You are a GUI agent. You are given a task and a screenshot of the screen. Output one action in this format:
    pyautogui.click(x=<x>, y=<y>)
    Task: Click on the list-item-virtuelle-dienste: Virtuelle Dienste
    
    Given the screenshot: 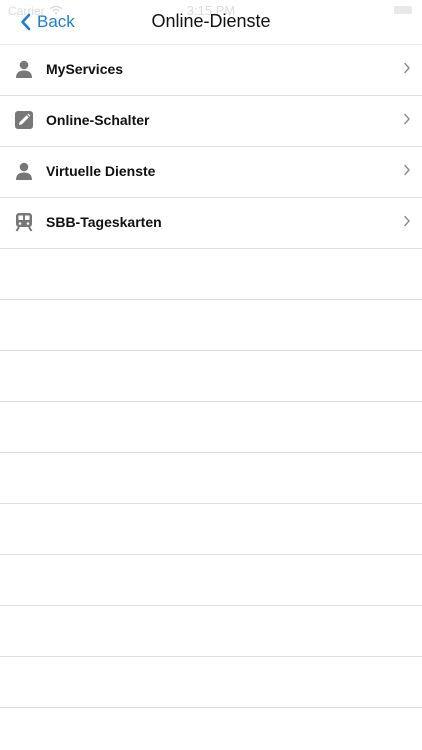 What is the action you would take?
    pyautogui.click(x=211, y=172)
    